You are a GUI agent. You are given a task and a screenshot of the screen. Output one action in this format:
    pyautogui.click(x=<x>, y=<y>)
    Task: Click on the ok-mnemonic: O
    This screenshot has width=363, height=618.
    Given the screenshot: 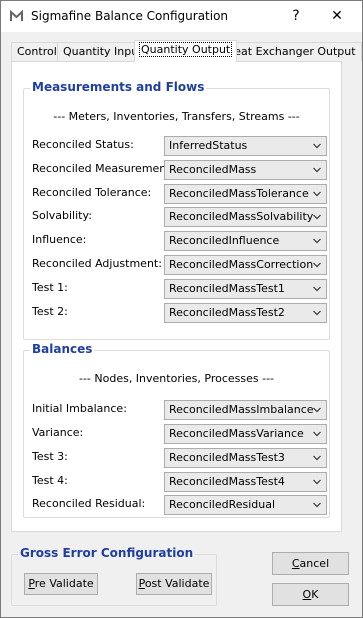 What is the action you would take?
    pyautogui.click(x=307, y=594)
    